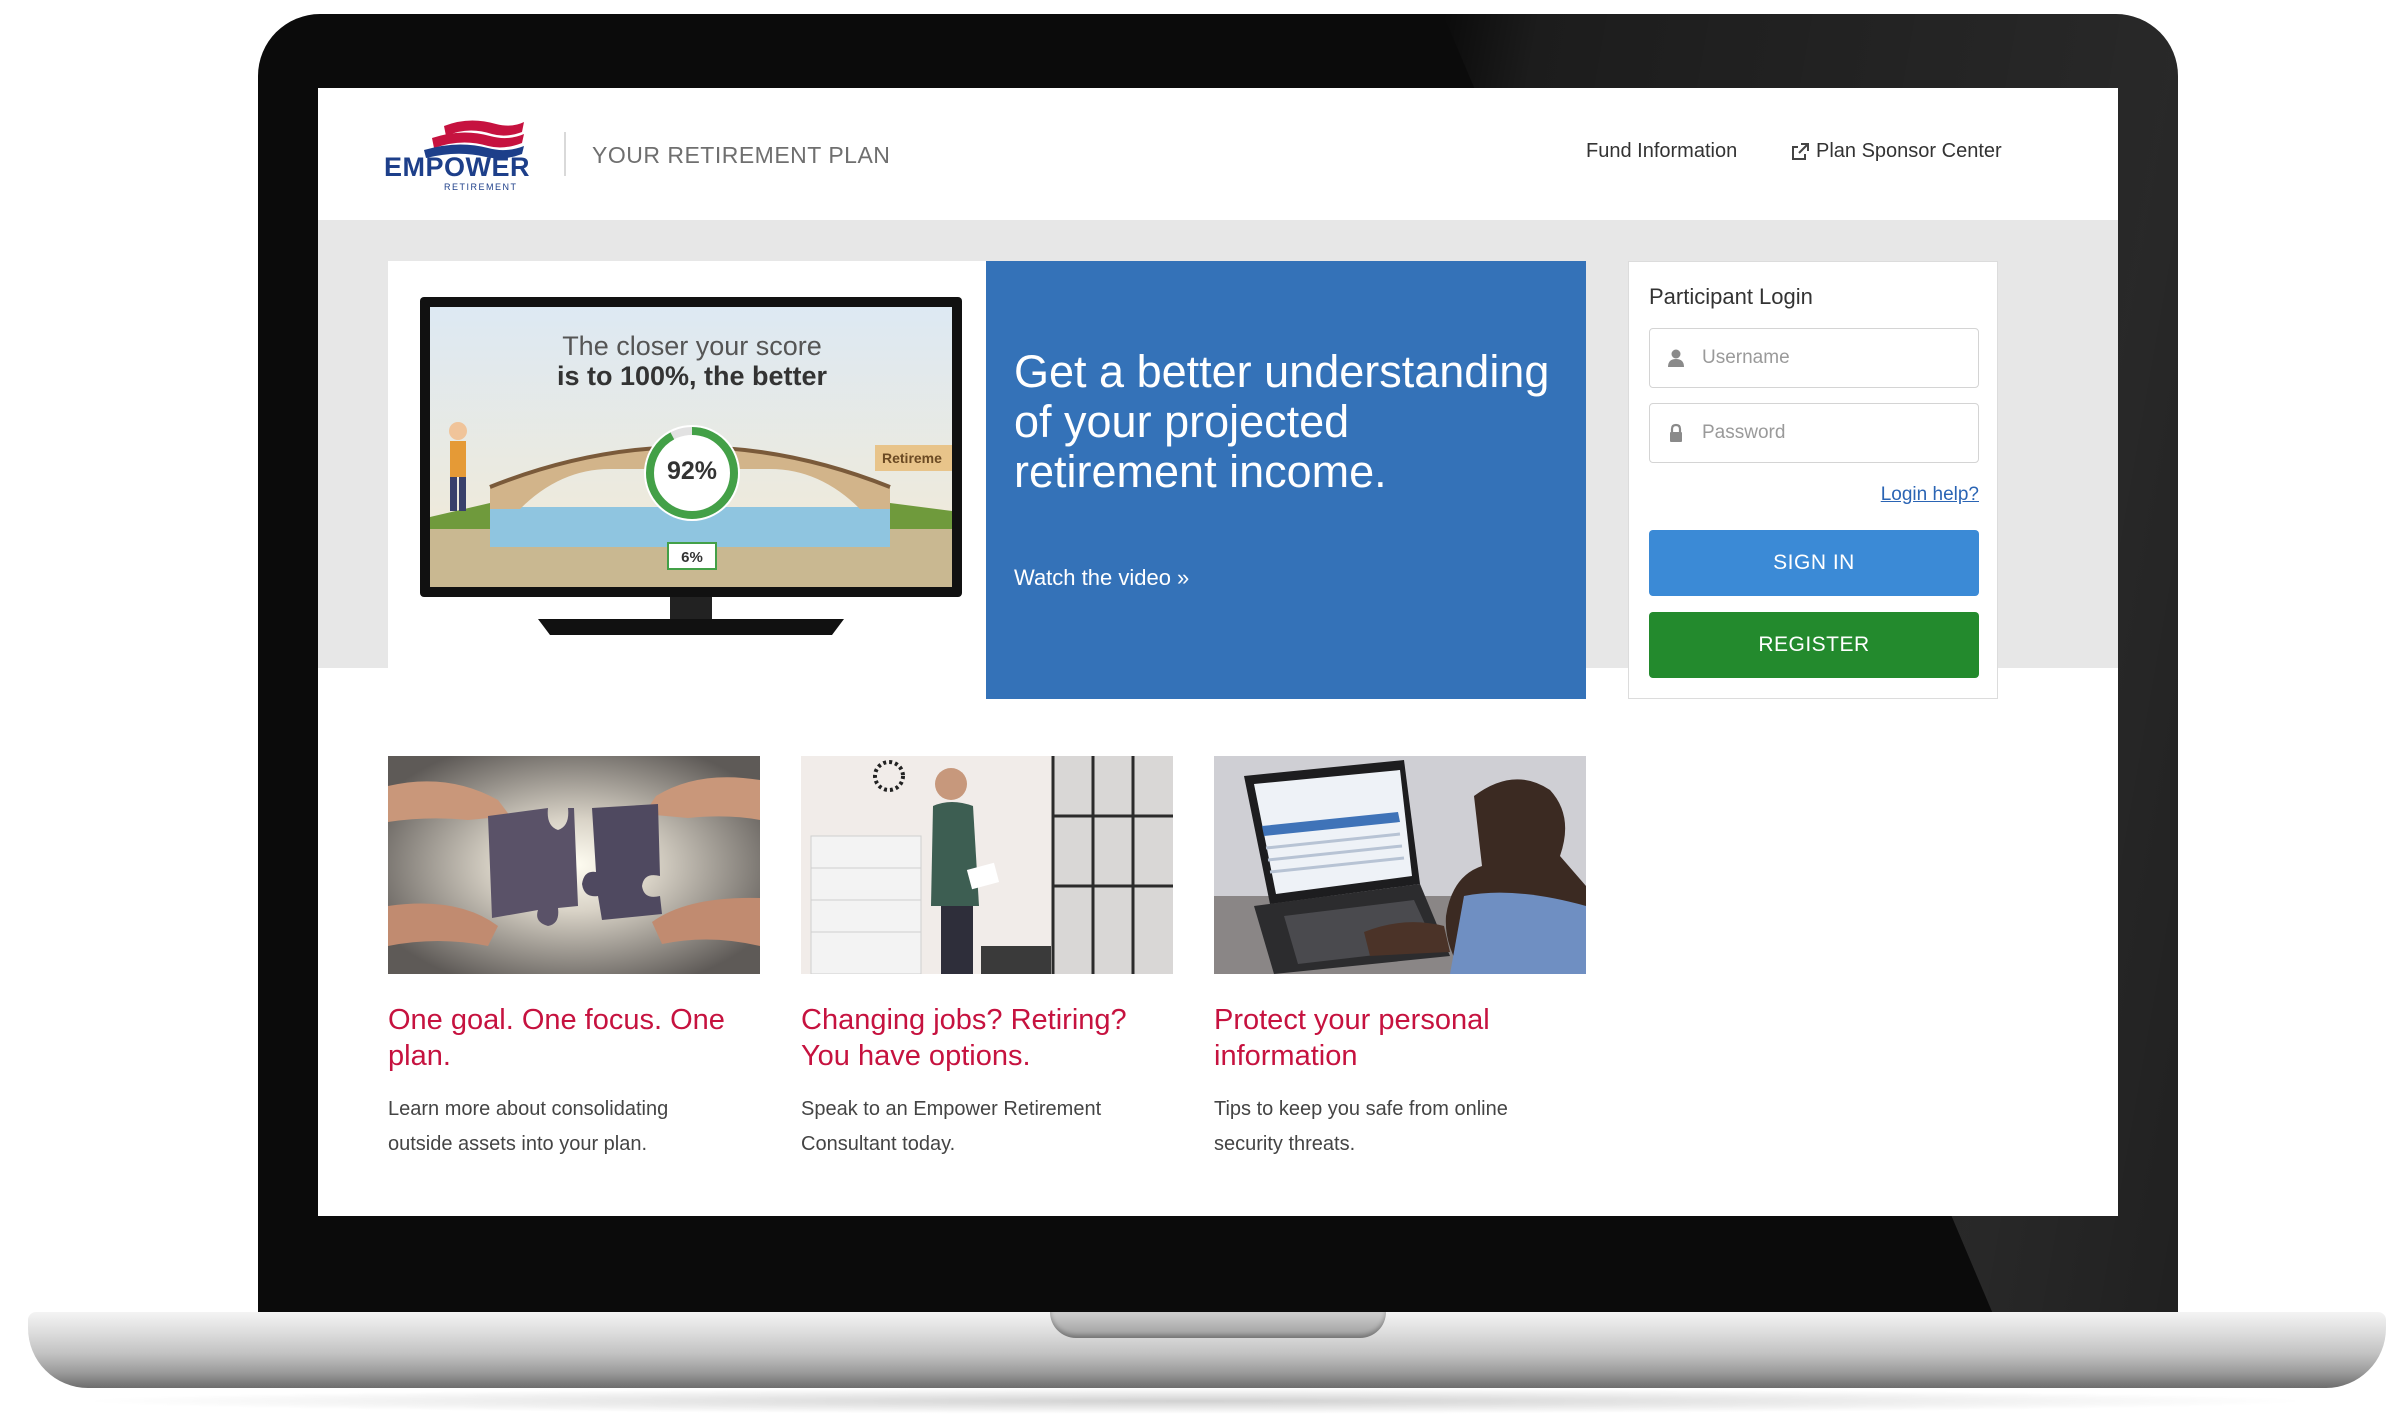 The image size is (2386, 1424). What do you see at coordinates (1814, 645) in the screenshot?
I see `register-button: REGISTER` at bounding box center [1814, 645].